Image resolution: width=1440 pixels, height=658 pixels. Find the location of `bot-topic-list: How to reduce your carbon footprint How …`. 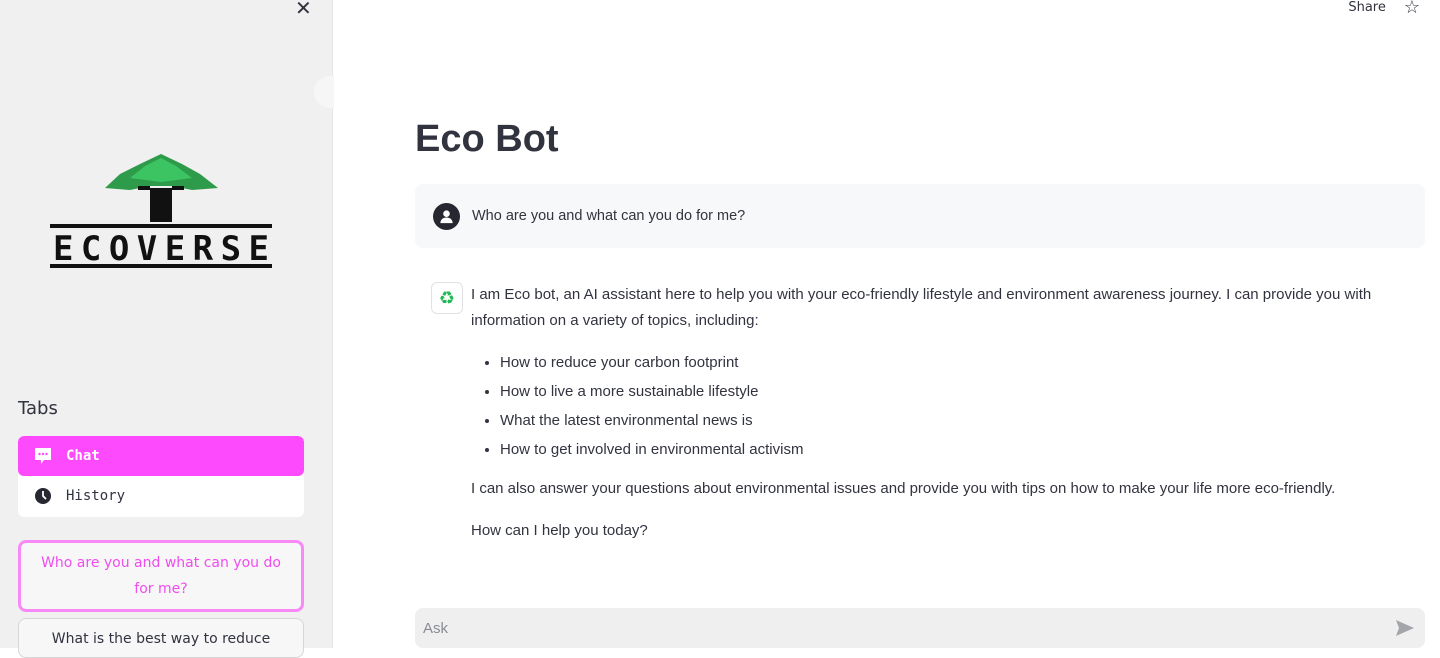

bot-topic-list: How to reduce your carbon footprint How … is located at coordinates (955, 406).